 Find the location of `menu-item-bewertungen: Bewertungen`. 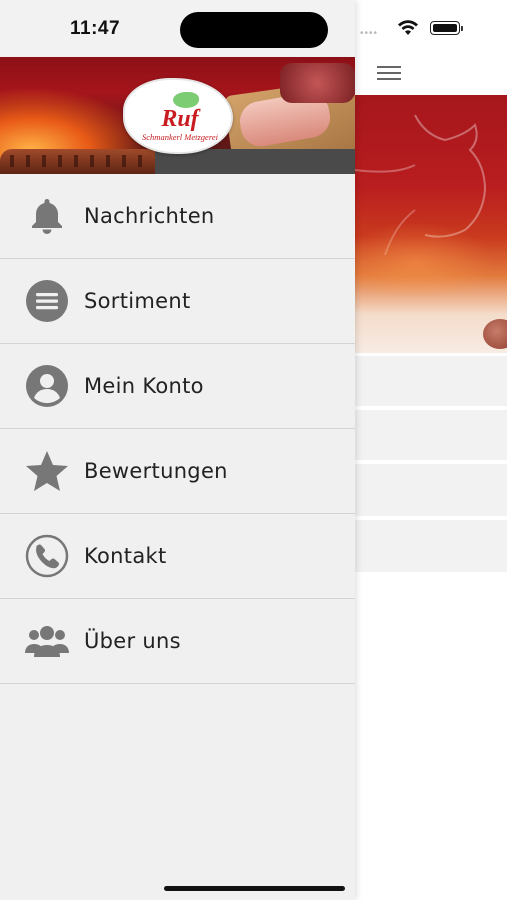

menu-item-bewertungen: Bewertungen is located at coordinates (177, 471).